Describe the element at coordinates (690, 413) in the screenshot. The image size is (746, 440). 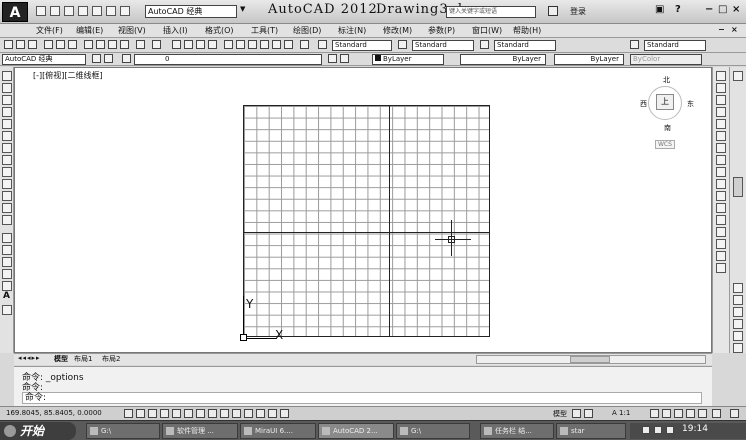
I see `hardware-acceleration-icon` at that location.